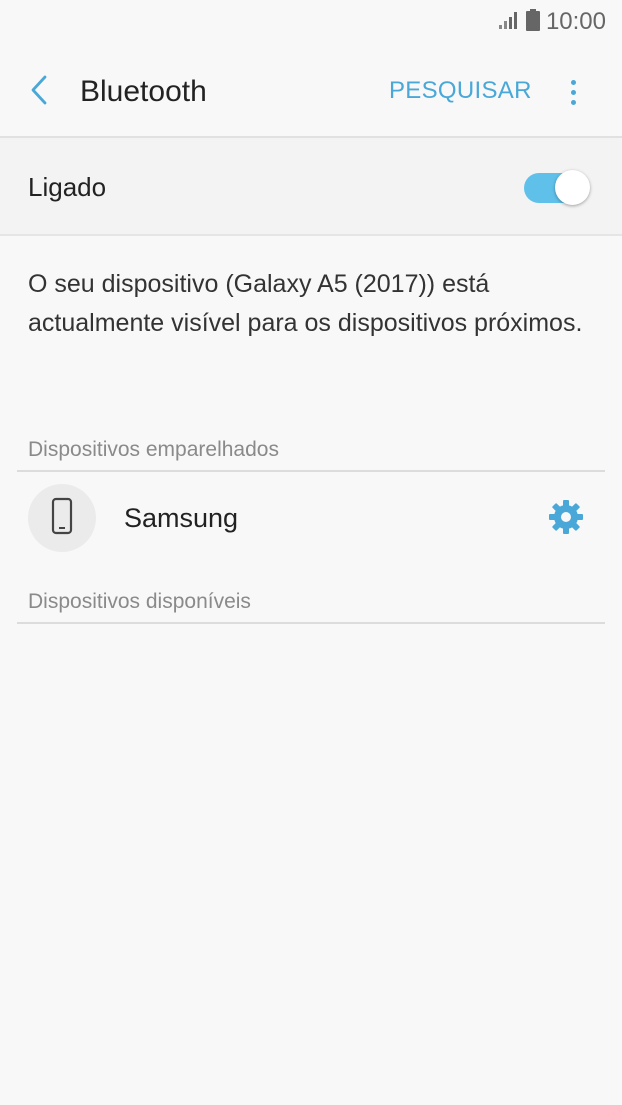  Describe the element at coordinates (153, 449) in the screenshot. I see `paired-devices-title: Dispositivos emparelhados` at that location.